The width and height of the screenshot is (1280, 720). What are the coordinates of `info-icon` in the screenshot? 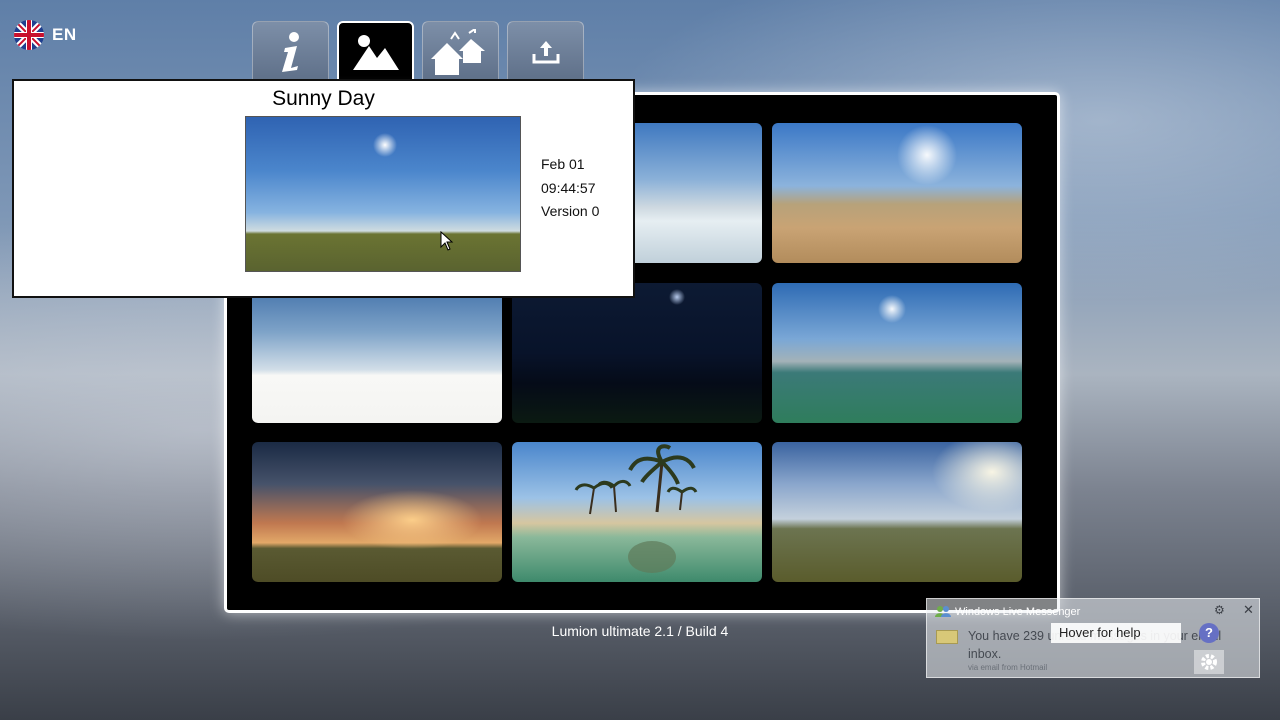 It's located at (290, 52).